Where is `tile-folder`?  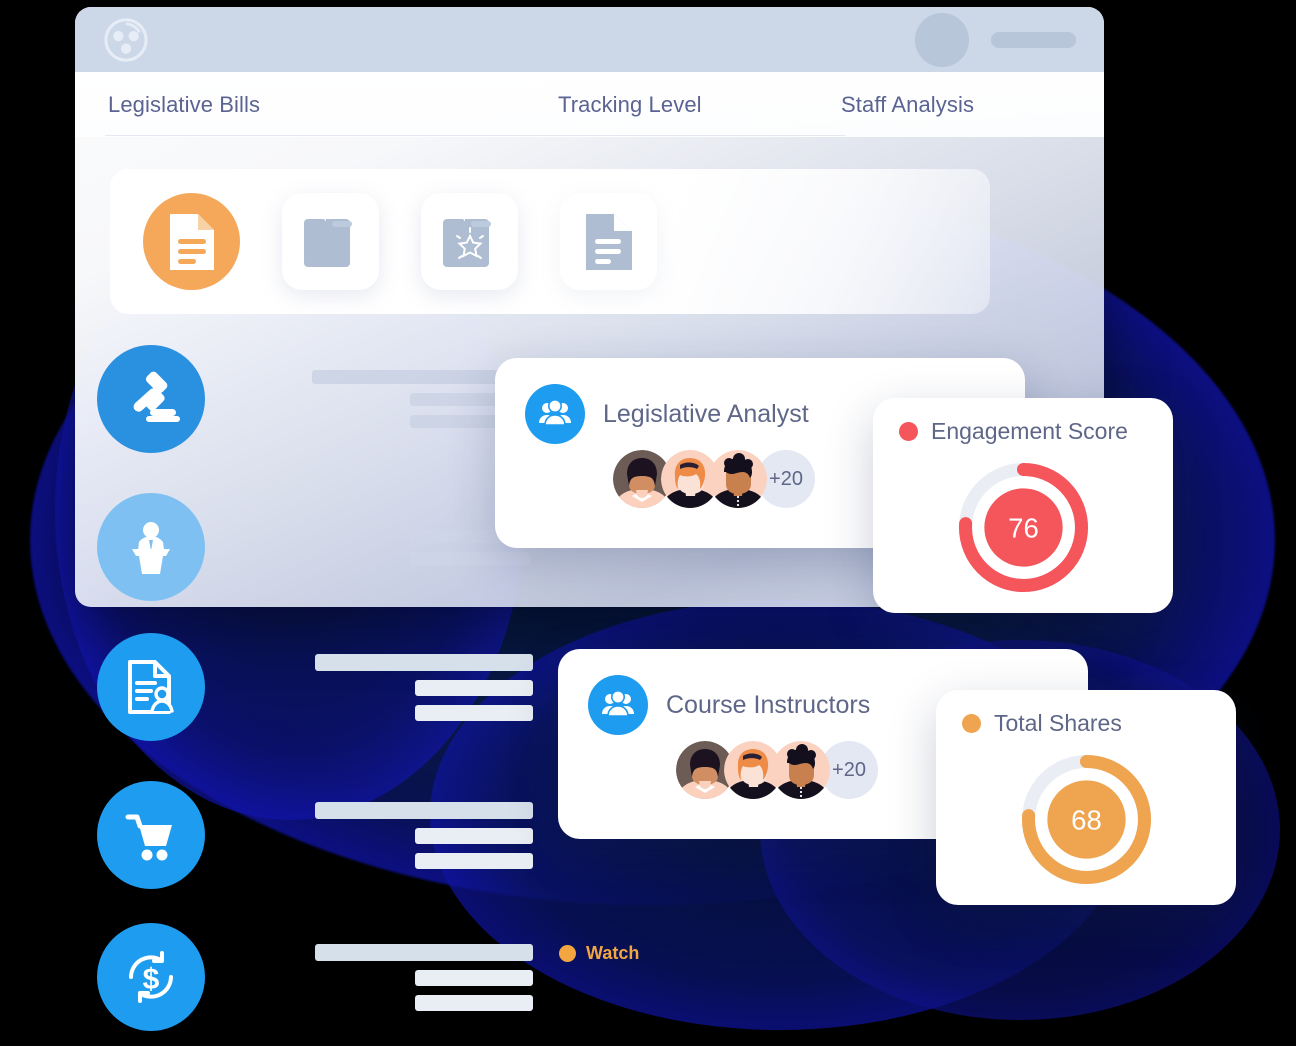
tile-folder is located at coordinates (330, 241).